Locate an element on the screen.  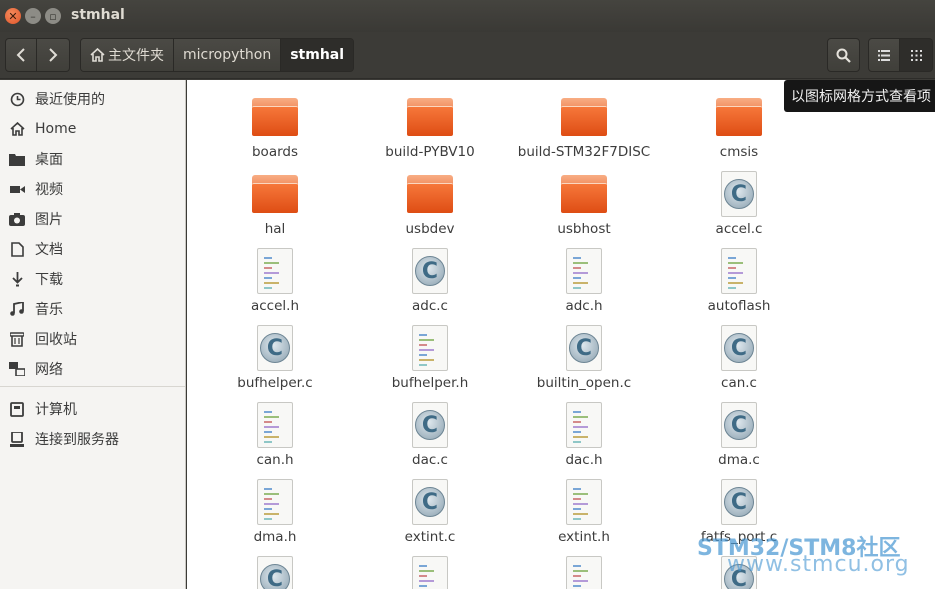
document-icon is located at coordinates (17, 249).